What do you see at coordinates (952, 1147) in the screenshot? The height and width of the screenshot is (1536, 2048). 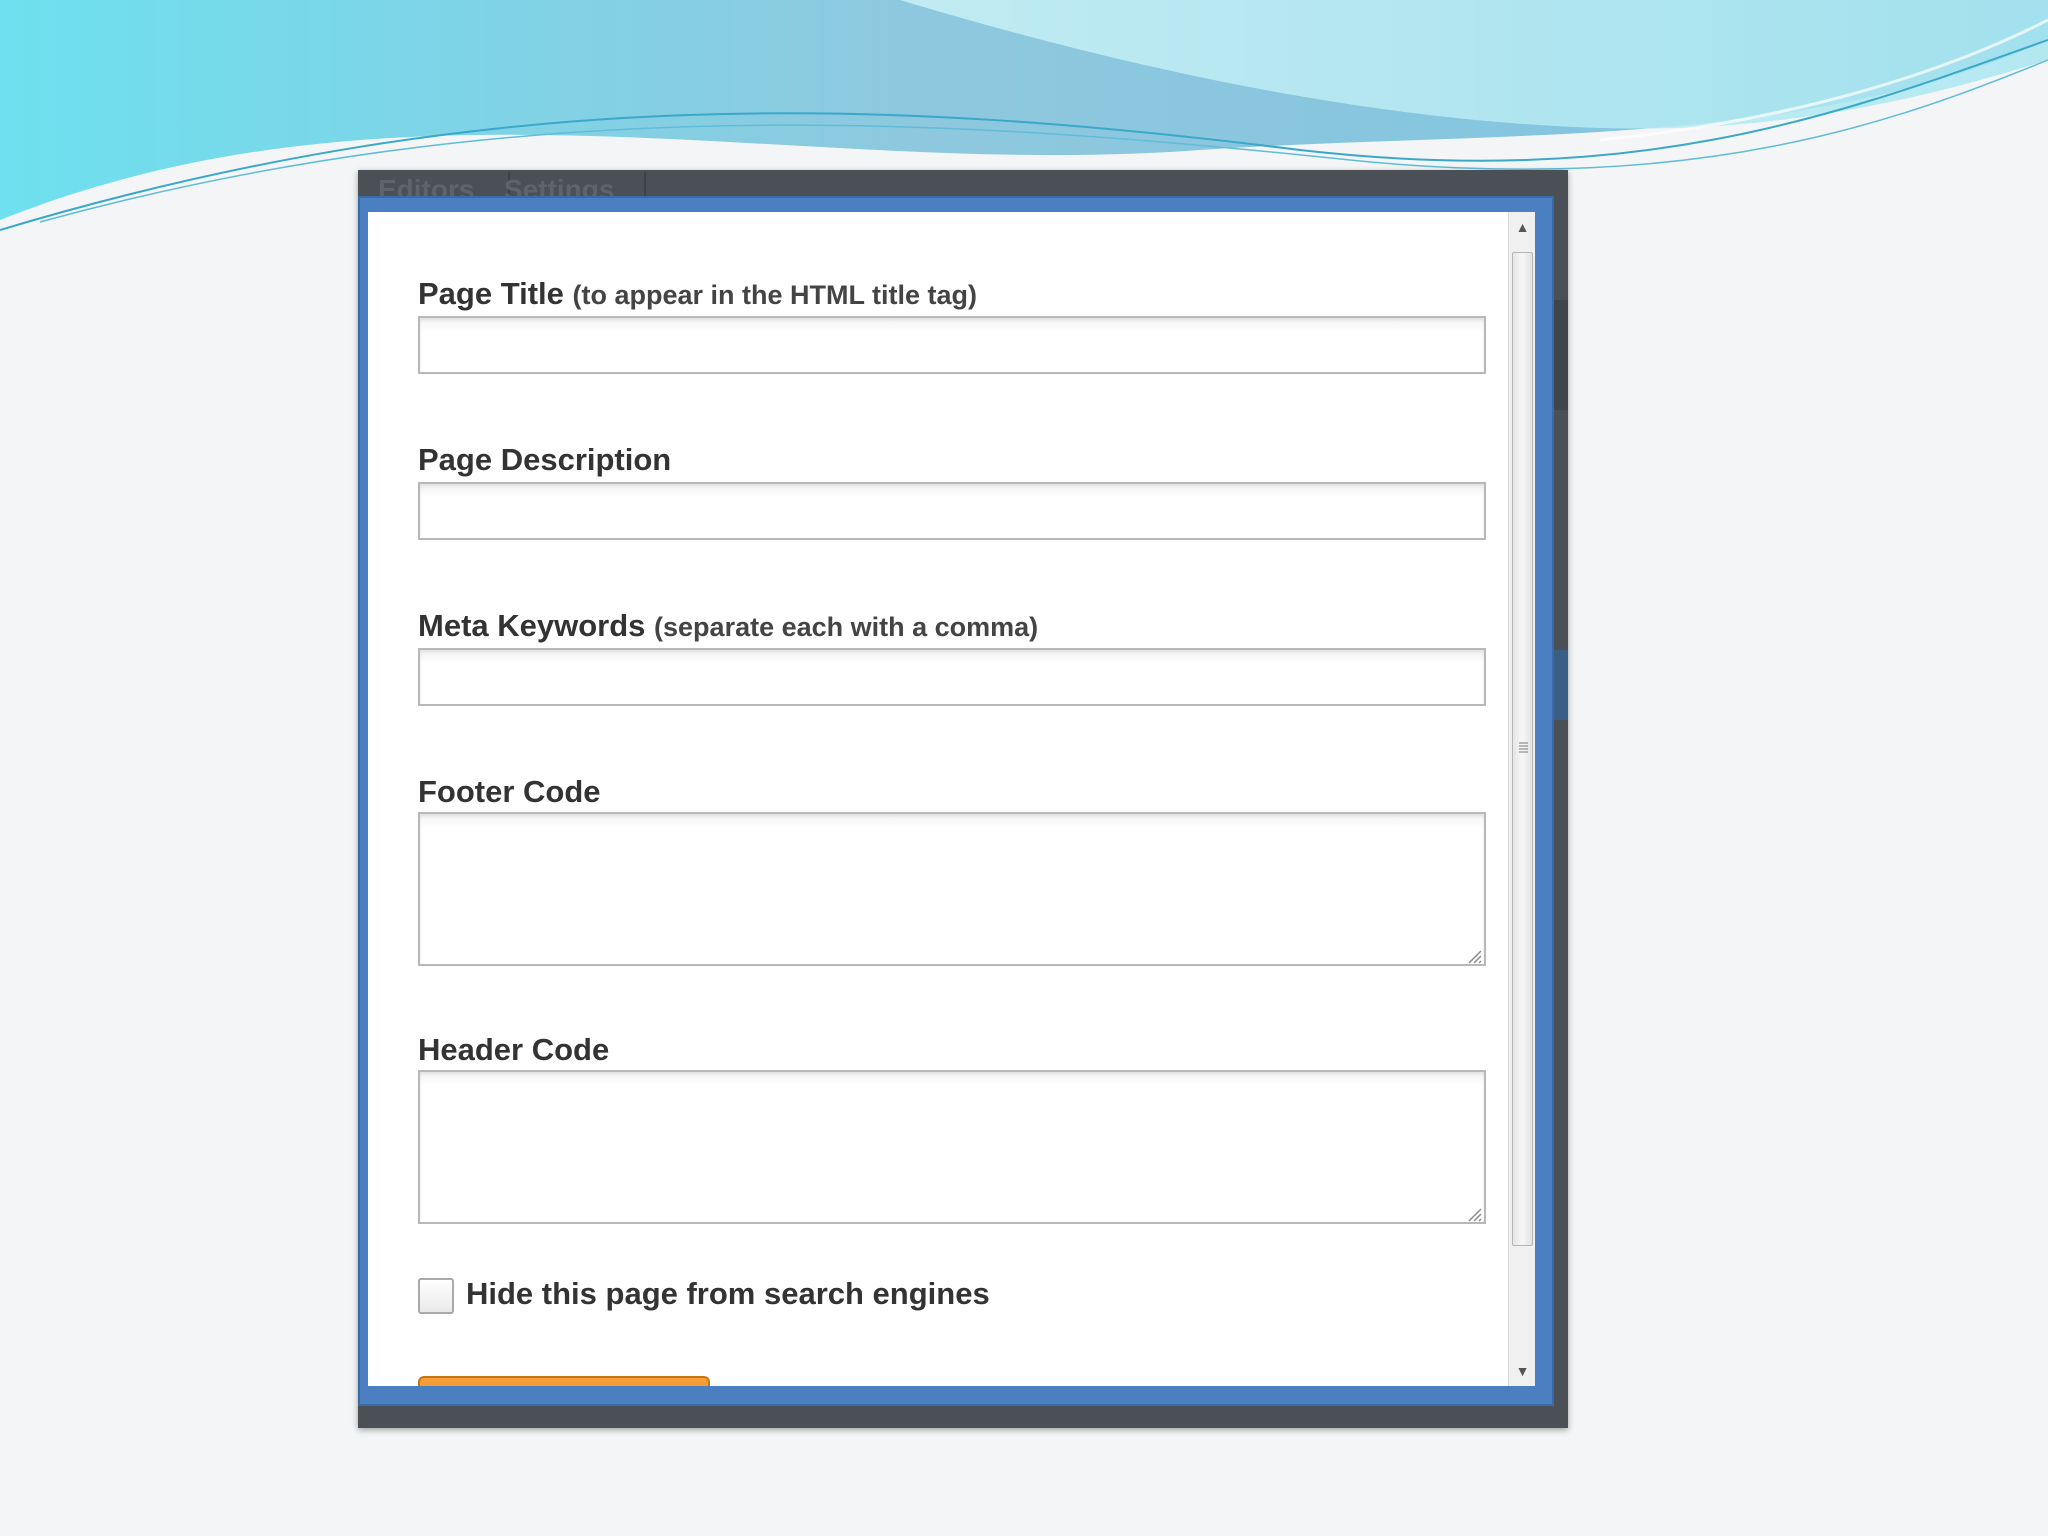 I see `header-code-textarea` at bounding box center [952, 1147].